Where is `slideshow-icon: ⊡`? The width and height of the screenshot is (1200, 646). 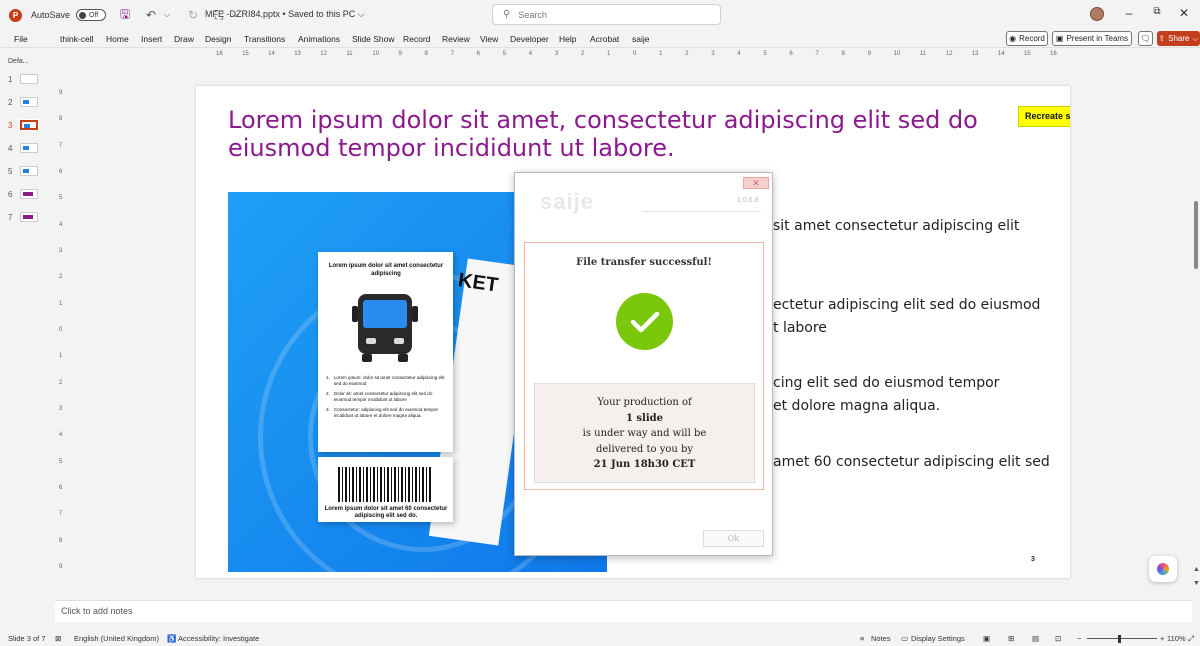 slideshow-icon: ⊡ is located at coordinates (1058, 638).